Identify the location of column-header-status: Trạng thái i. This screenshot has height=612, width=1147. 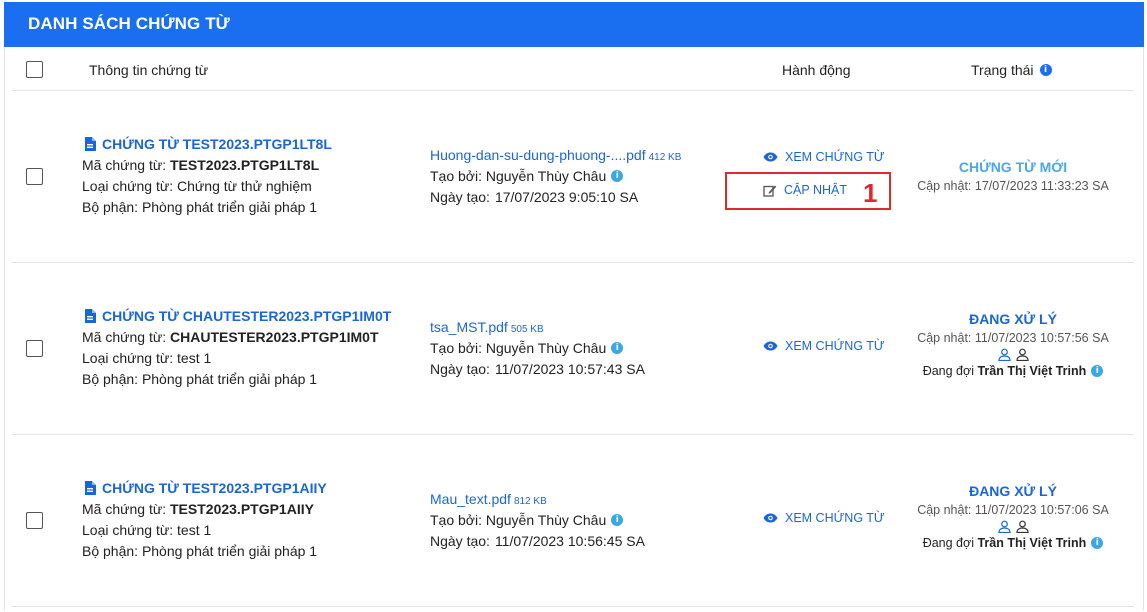
(1011, 70).